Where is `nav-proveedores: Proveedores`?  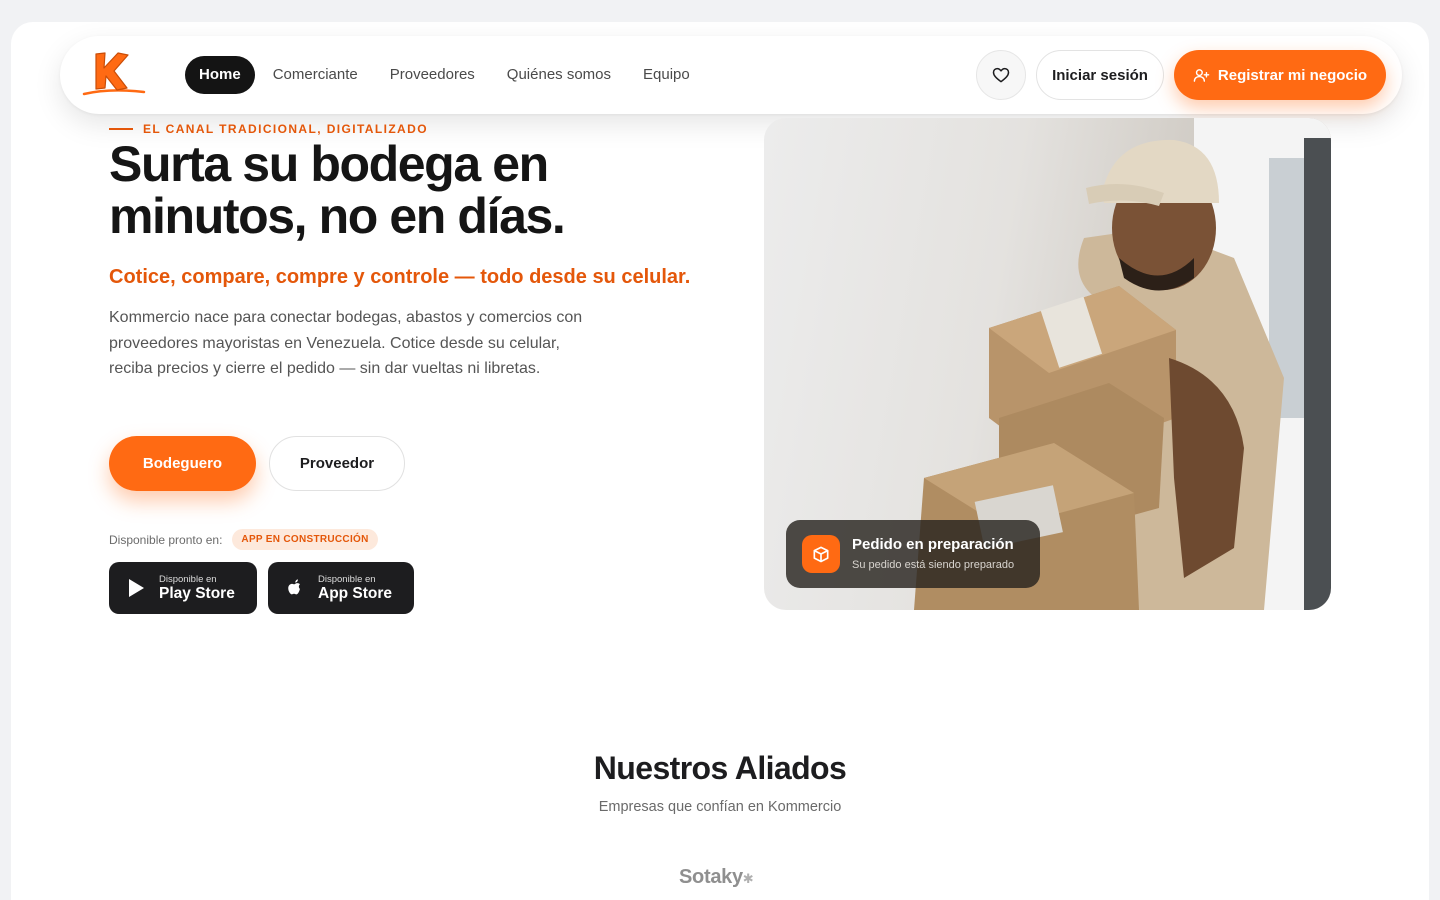 nav-proveedores: Proveedores is located at coordinates (432, 75).